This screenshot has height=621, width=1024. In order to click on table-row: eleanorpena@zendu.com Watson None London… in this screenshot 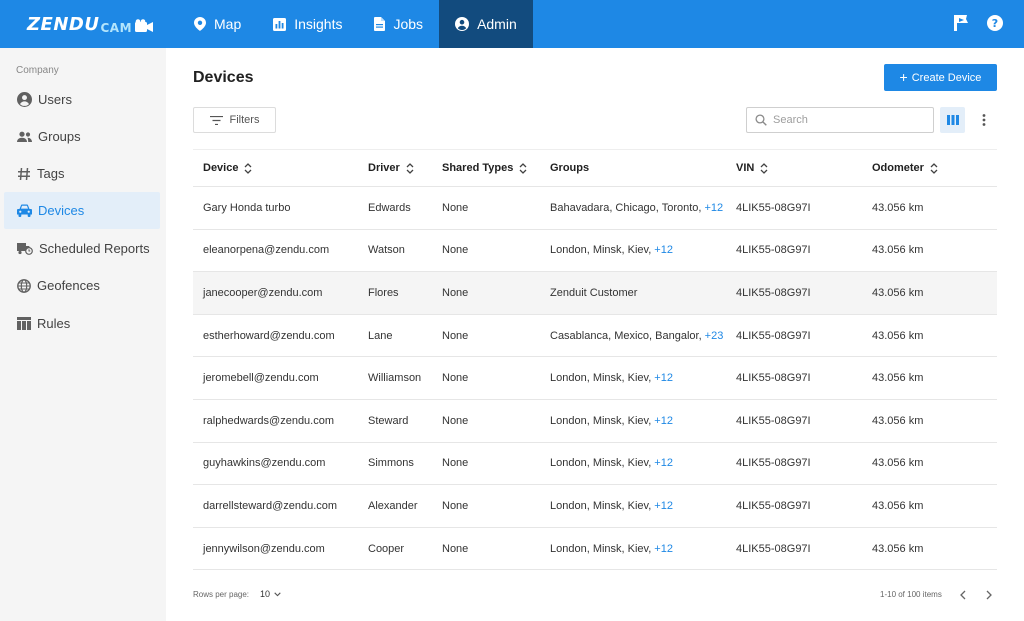, I will do `click(595, 251)`.